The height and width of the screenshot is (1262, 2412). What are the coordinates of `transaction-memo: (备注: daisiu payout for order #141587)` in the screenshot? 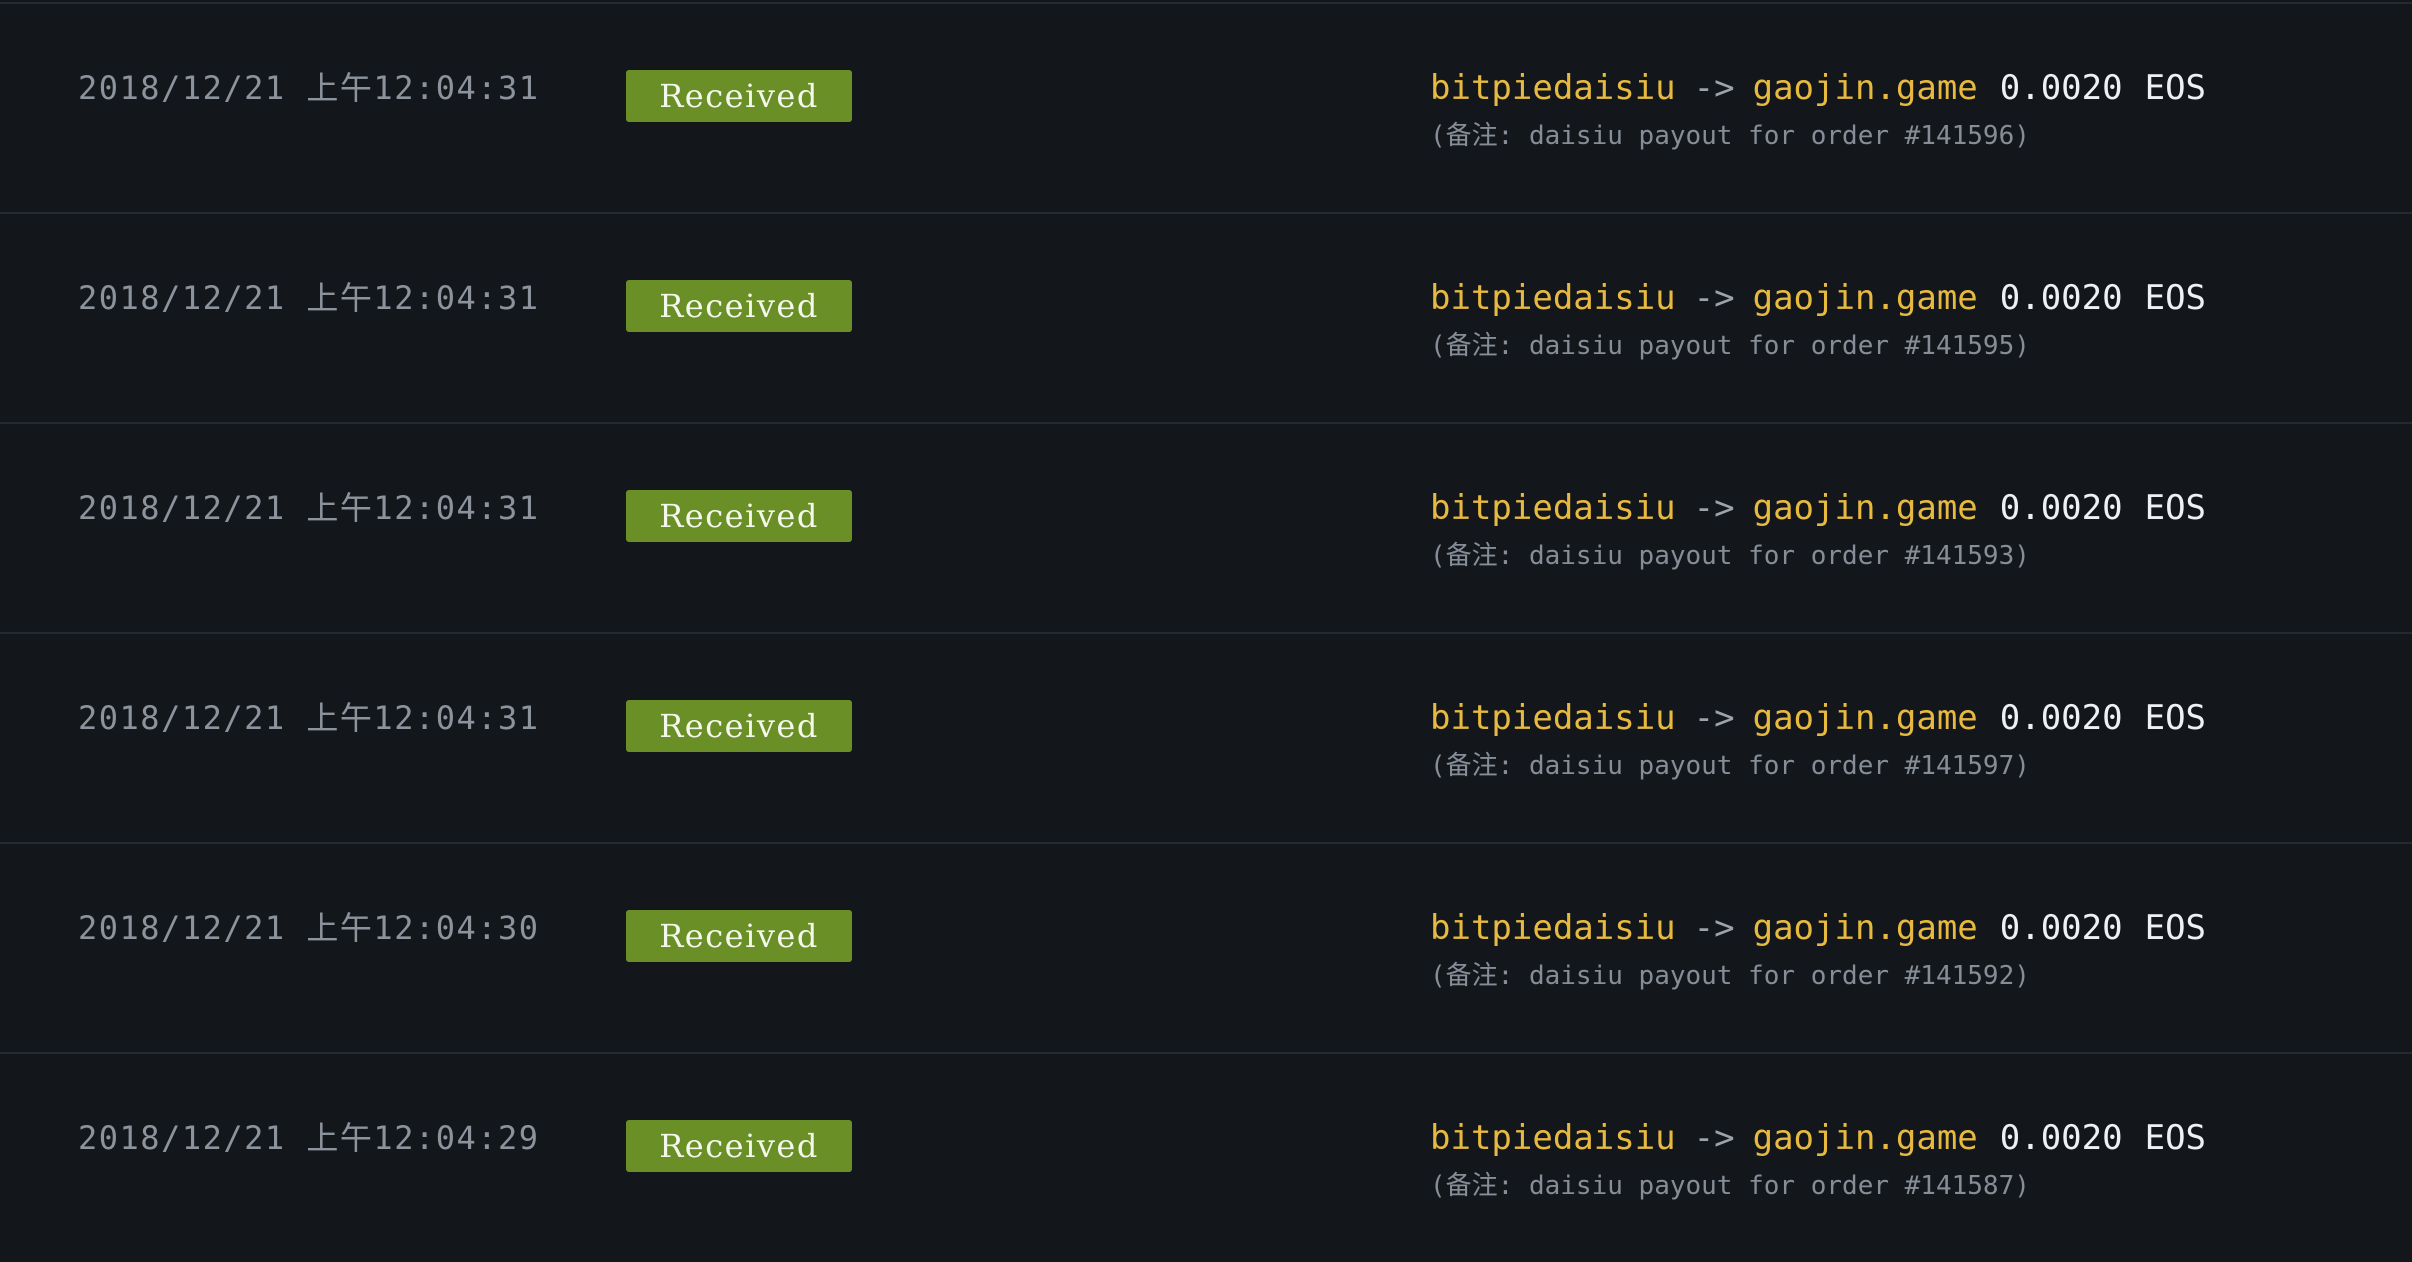 It's located at (1730, 1186).